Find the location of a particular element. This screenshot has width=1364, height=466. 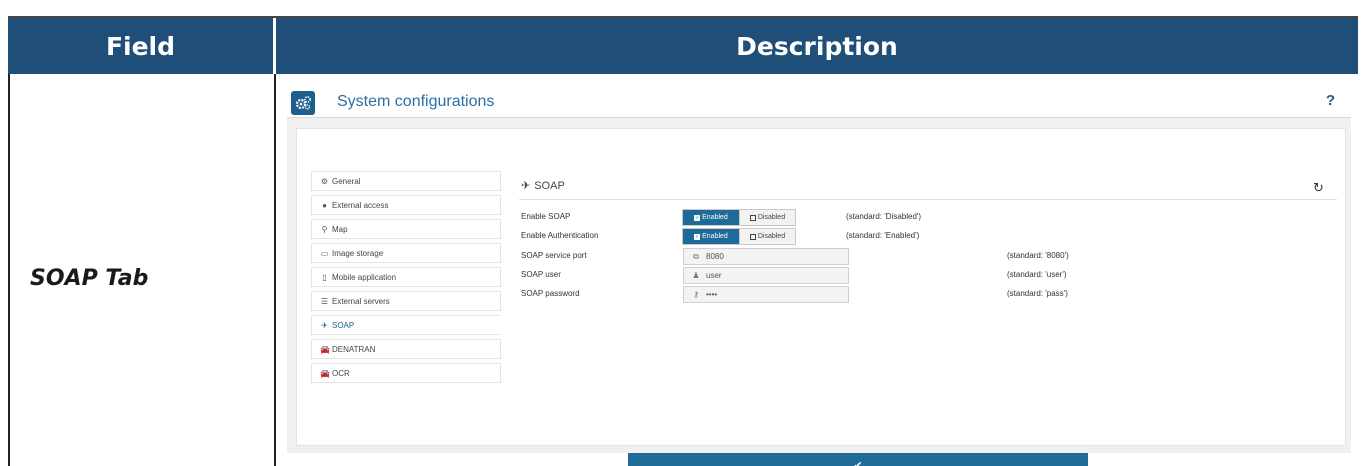

menu-item-external-servers: ☰ External servers is located at coordinates (406, 301).